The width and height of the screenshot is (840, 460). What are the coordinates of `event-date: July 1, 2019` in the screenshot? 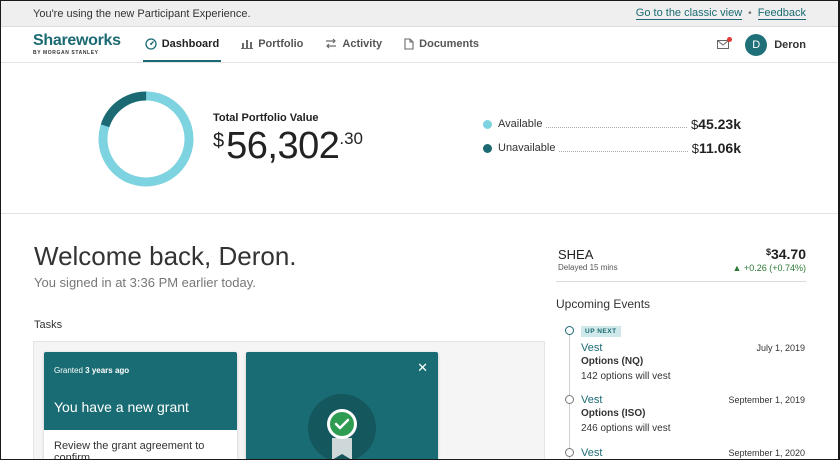 It's located at (780, 348).